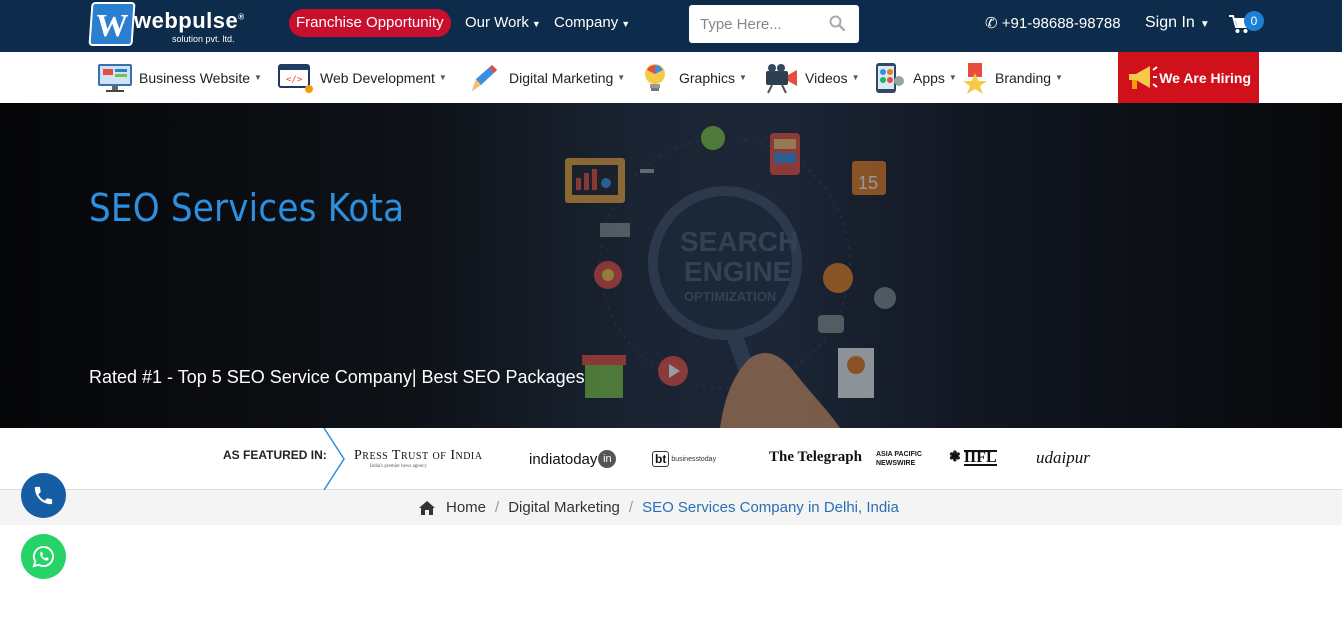 This screenshot has width=1342, height=621. I want to click on logo-mark-icon: W, so click(112, 24).